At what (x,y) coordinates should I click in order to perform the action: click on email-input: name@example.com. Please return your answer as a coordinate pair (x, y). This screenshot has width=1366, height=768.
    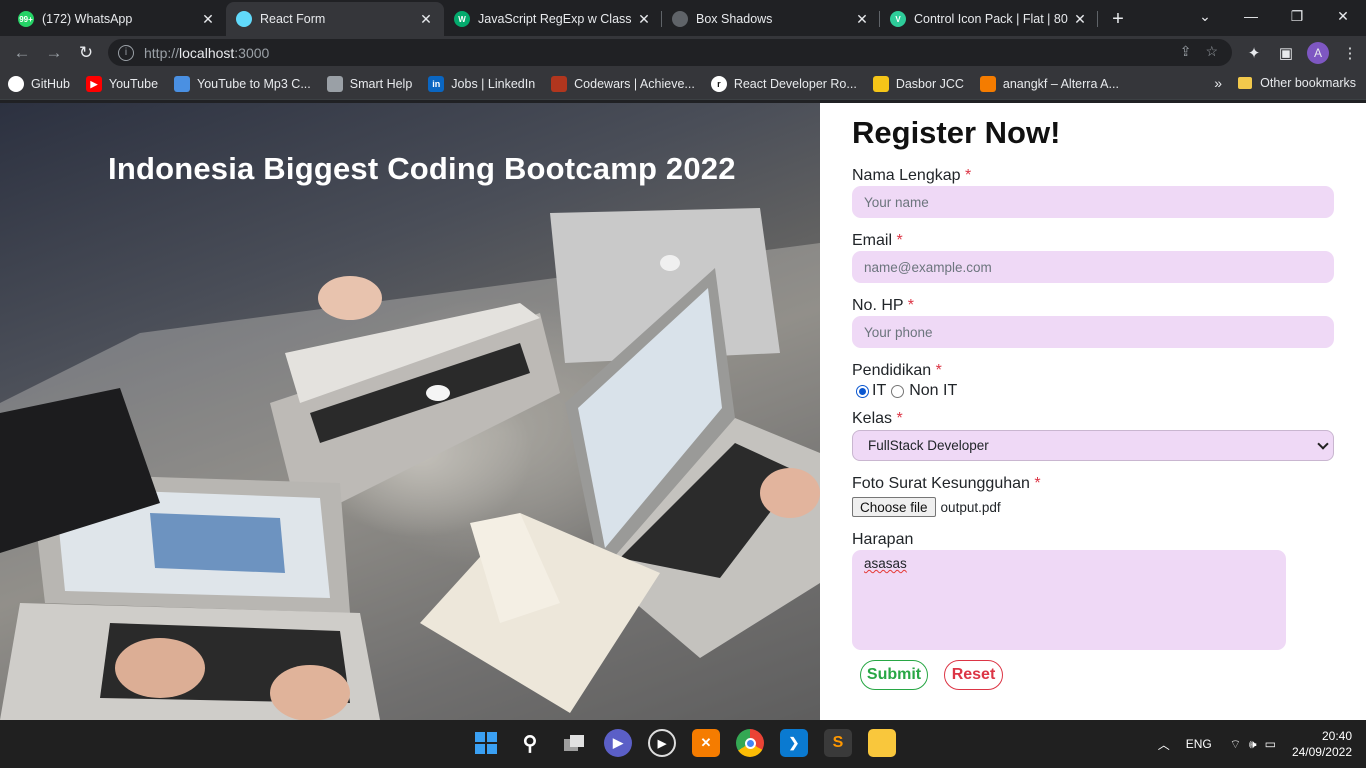
    Looking at the image, I should click on (1093, 267).